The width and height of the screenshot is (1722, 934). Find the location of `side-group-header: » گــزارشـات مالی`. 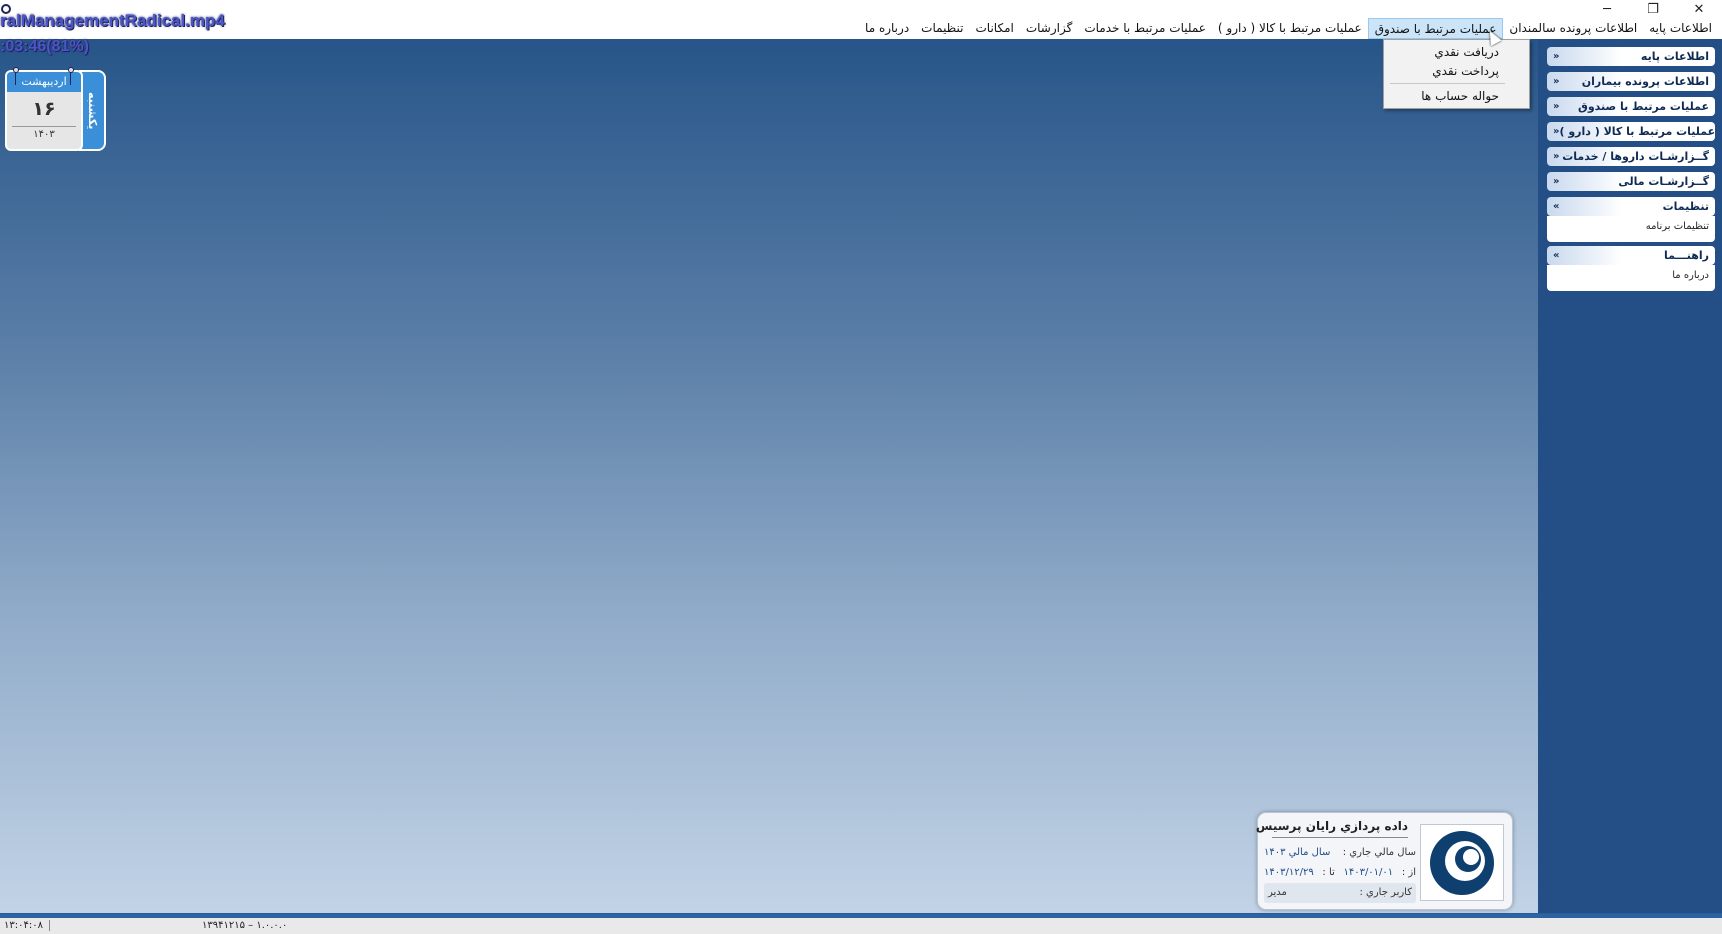

side-group-header: » گــزارشـات مالی is located at coordinates (1631, 181).